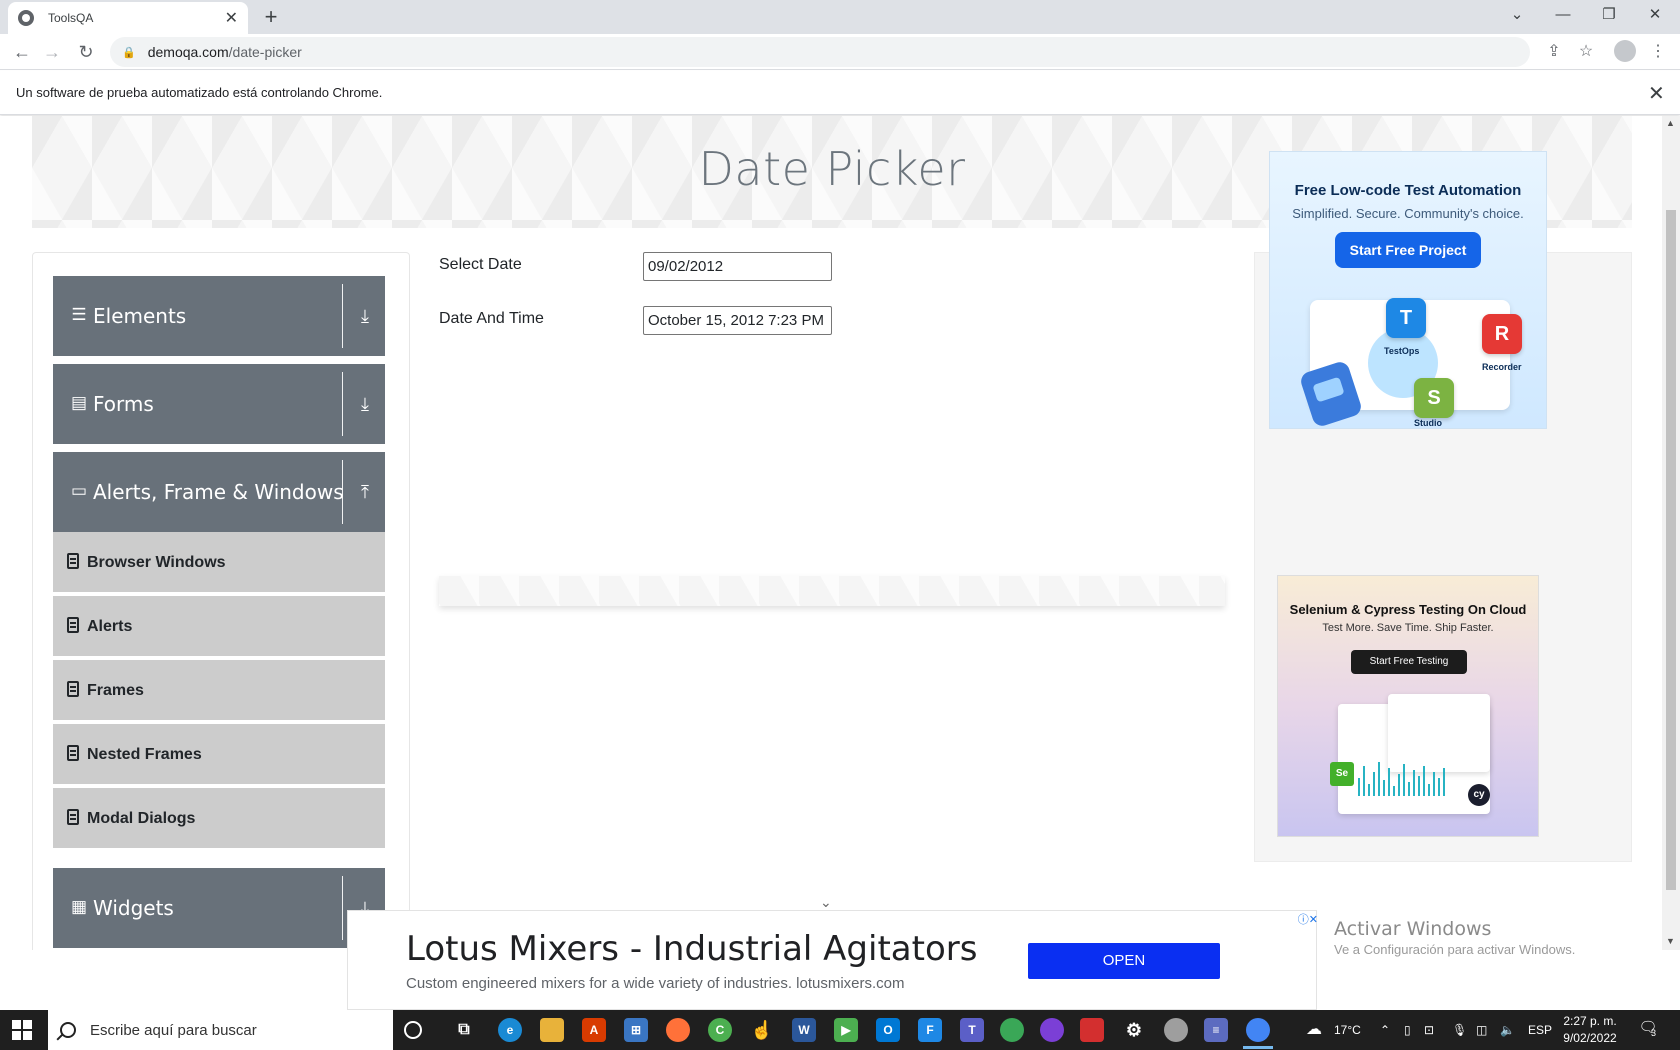  Describe the element at coordinates (129, 52) in the screenshot. I see `lock-icon: 🔒` at that location.